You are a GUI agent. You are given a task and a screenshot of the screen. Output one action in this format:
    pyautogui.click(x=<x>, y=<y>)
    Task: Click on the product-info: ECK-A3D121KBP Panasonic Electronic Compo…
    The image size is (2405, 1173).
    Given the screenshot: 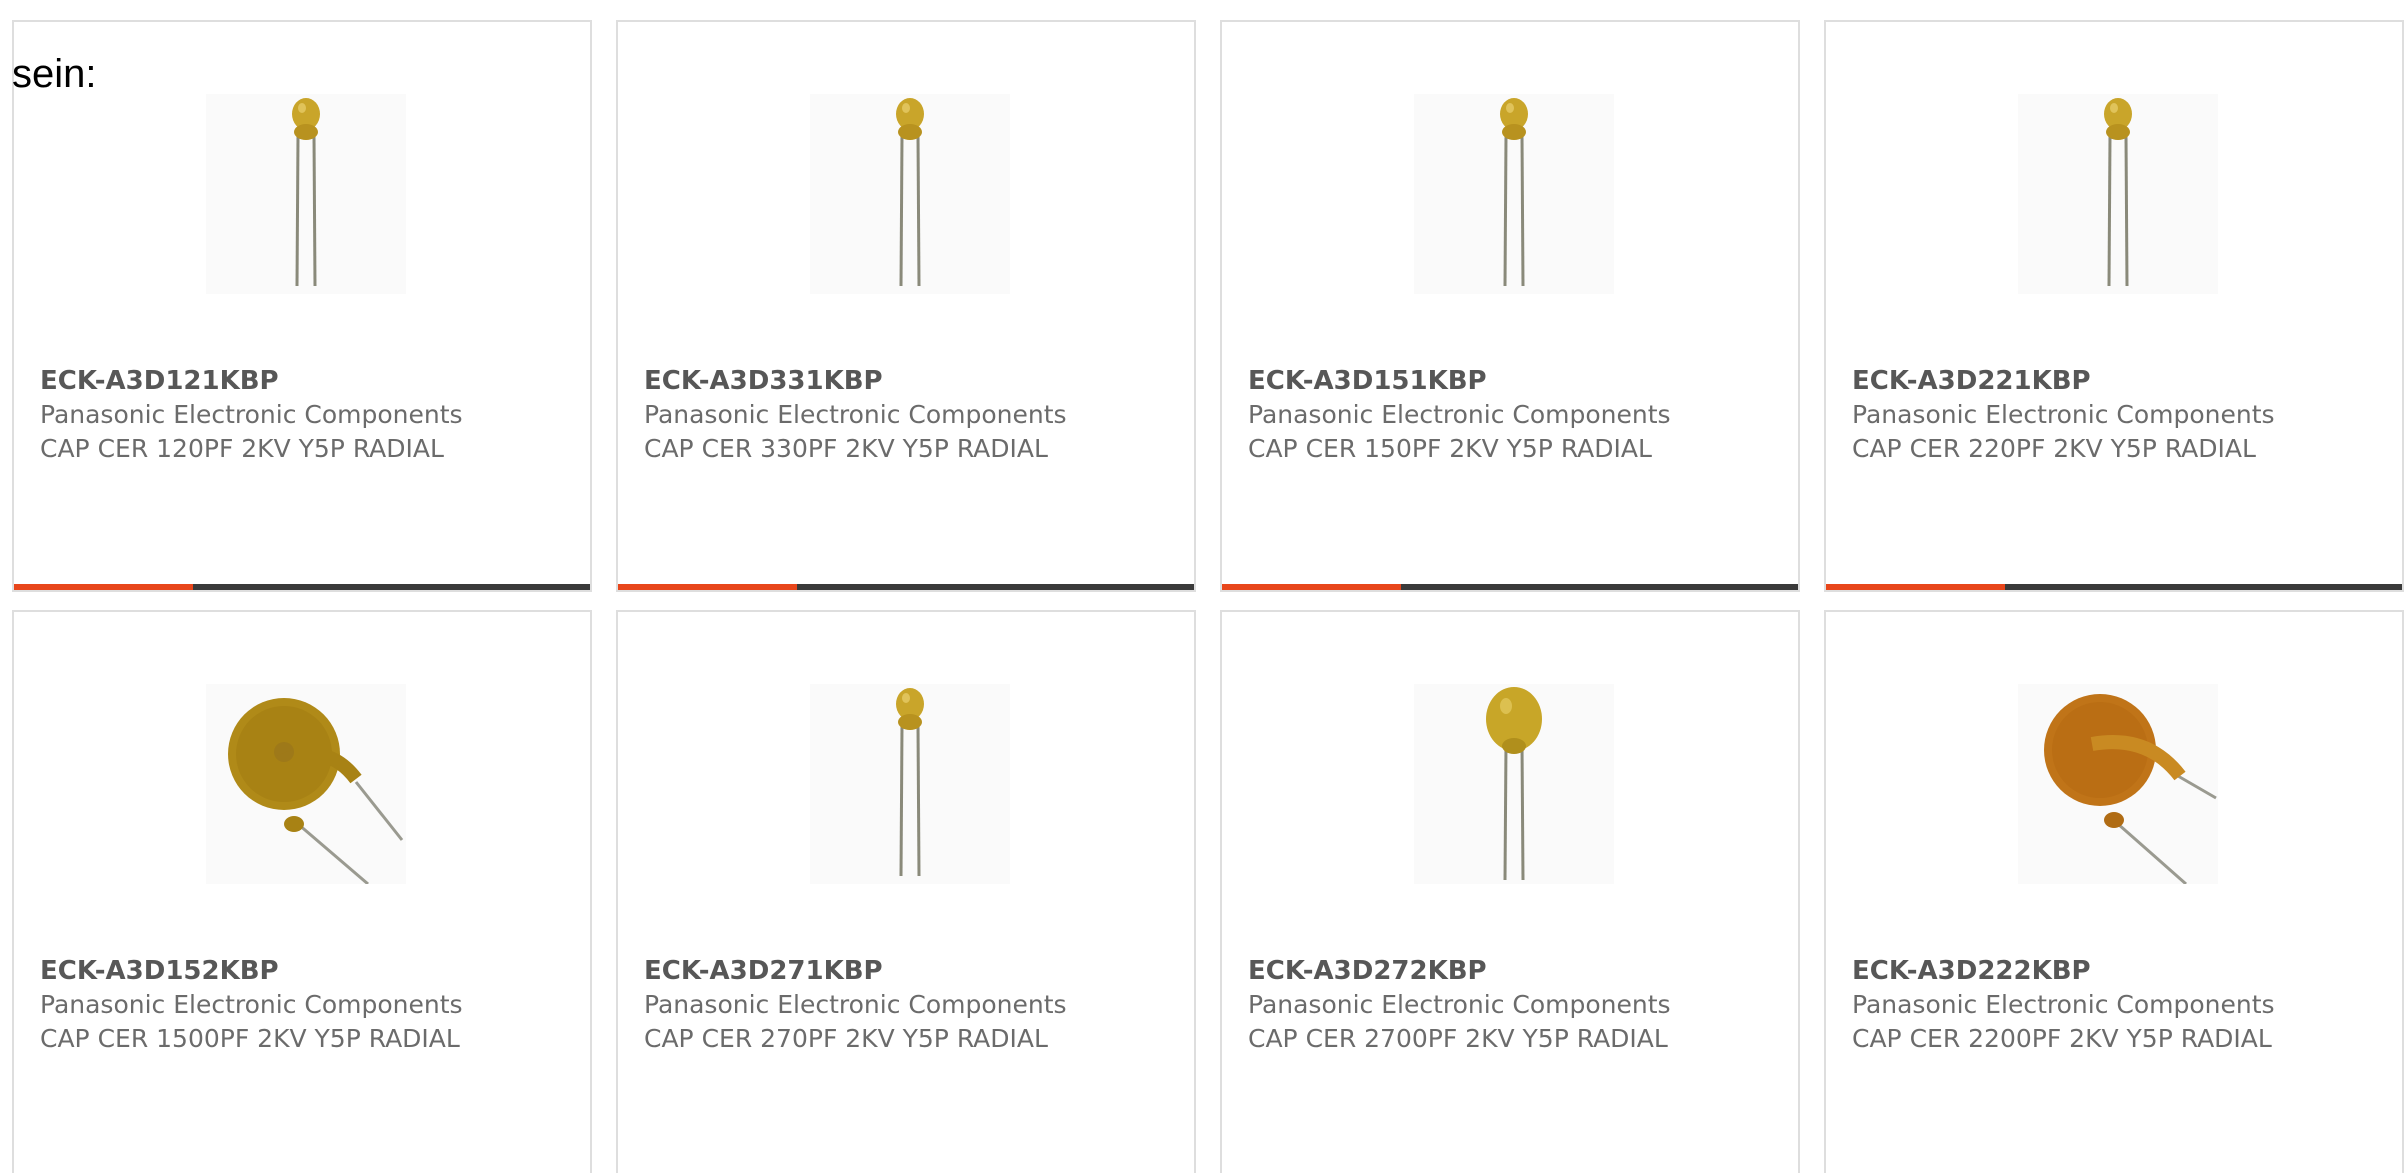 What is the action you would take?
    pyautogui.click(x=302, y=415)
    